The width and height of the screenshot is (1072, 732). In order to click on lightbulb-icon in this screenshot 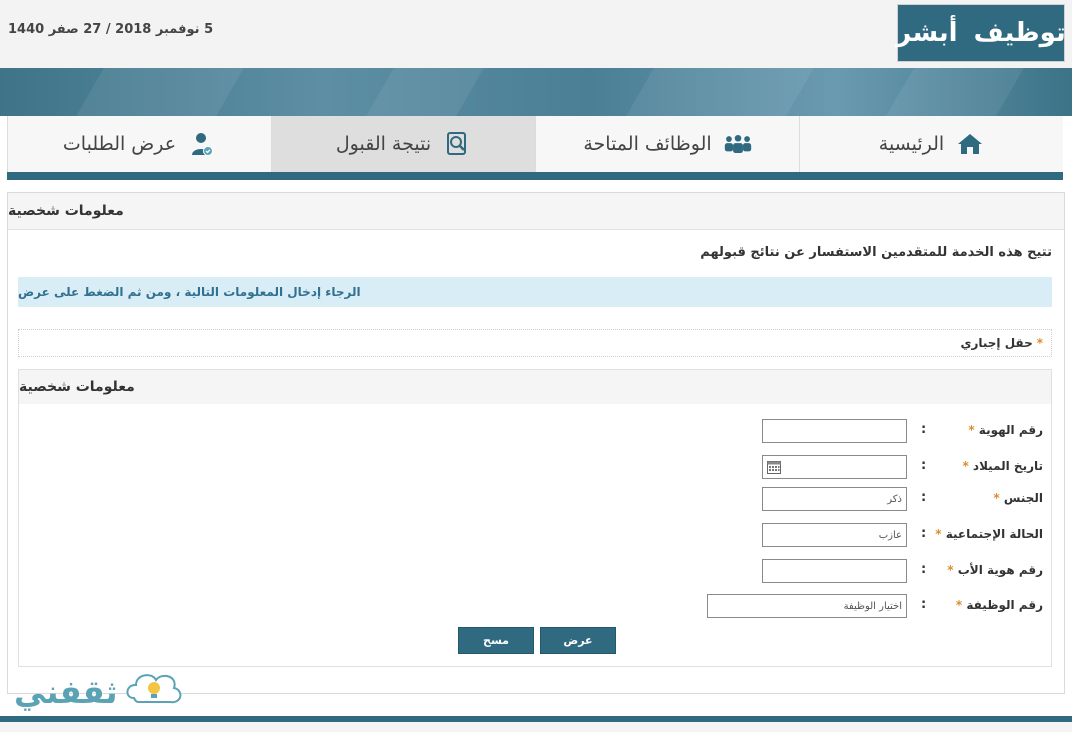, I will do `click(154, 692)`.